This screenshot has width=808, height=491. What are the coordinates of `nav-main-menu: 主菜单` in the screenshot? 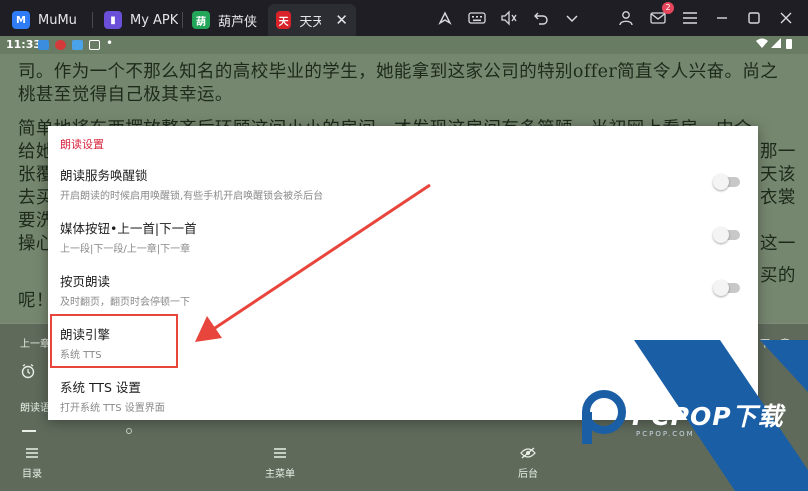 It's located at (280, 463).